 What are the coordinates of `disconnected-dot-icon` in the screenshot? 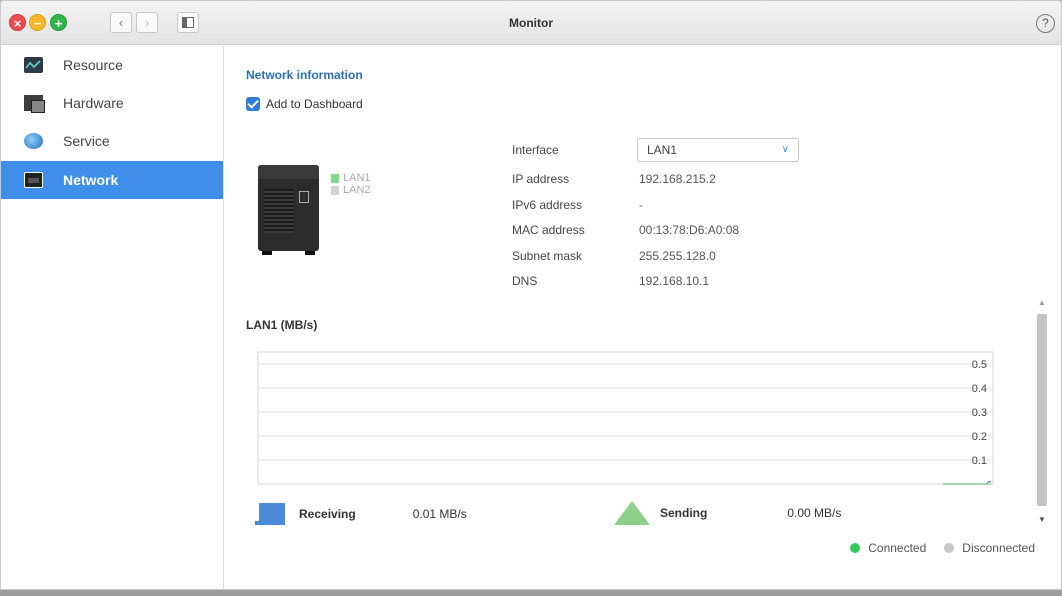 It's located at (949, 548).